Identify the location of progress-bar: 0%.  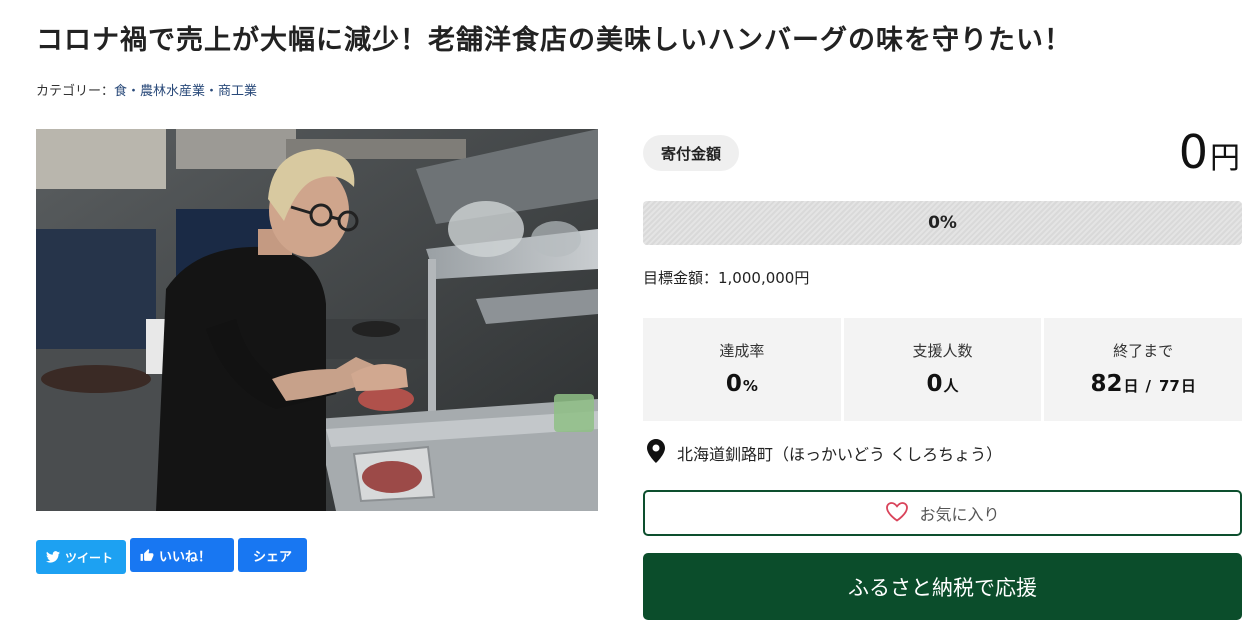
(942, 223).